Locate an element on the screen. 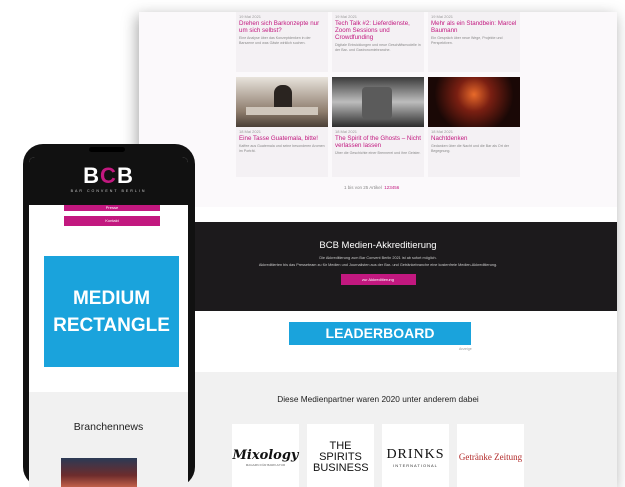 This screenshot has width=625, height=487. article-image-night is located at coordinates (474, 102).